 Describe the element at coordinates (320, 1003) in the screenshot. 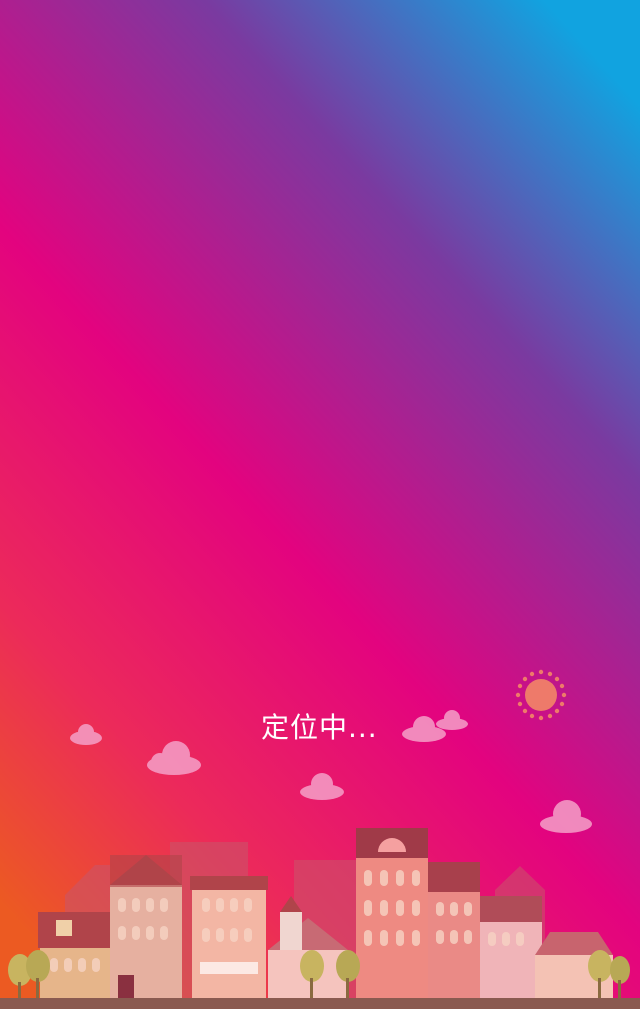

I see `ground` at that location.